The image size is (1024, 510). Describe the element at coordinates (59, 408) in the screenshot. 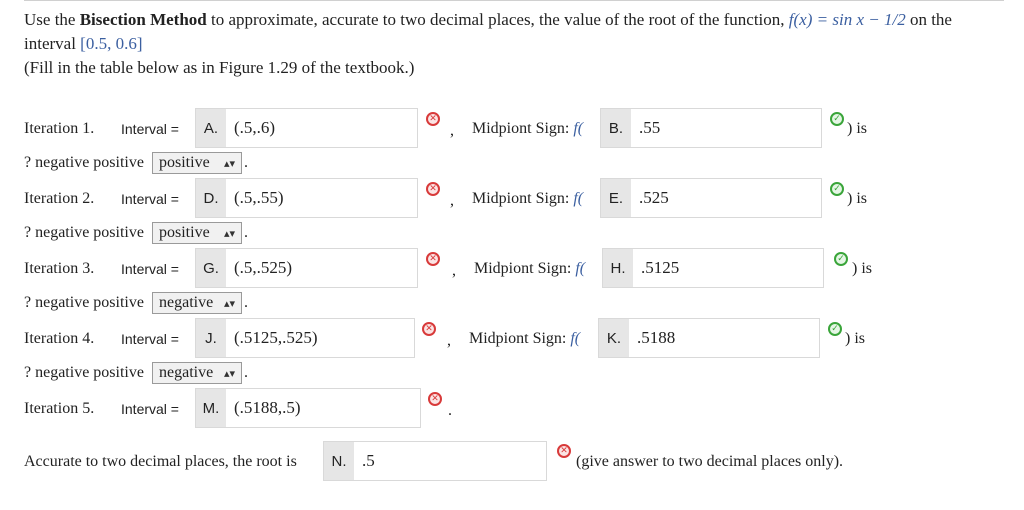

I see `iteration-5-label: Iteration 5.` at that location.